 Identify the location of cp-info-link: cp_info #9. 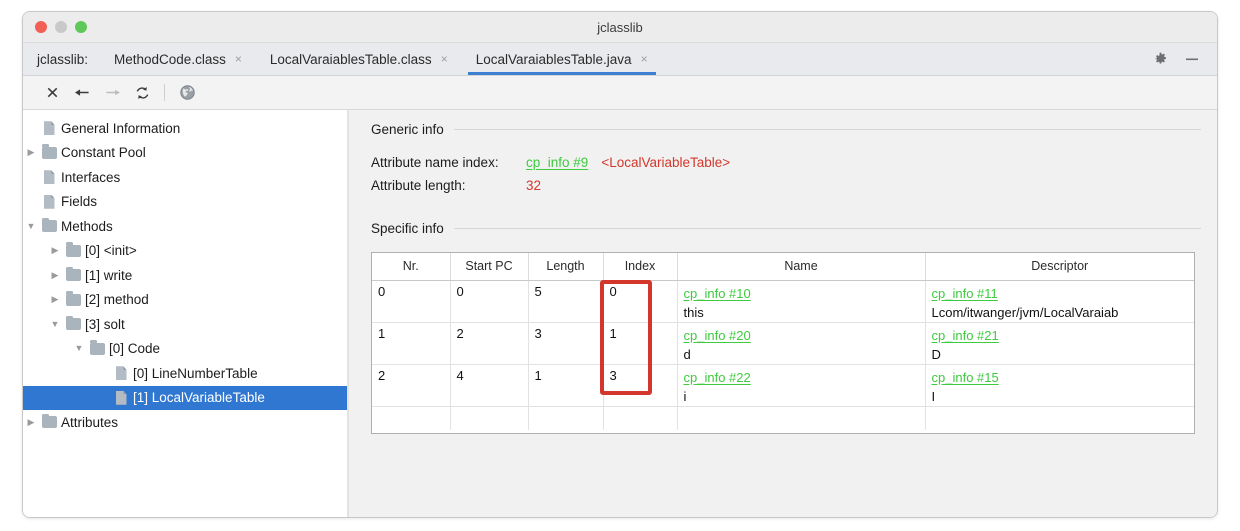
(557, 162).